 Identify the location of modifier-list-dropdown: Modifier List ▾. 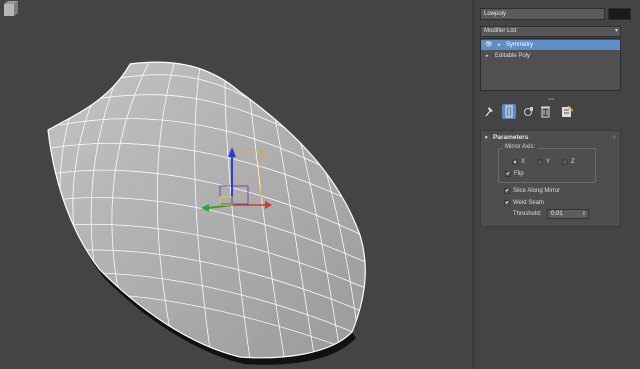
(550, 31).